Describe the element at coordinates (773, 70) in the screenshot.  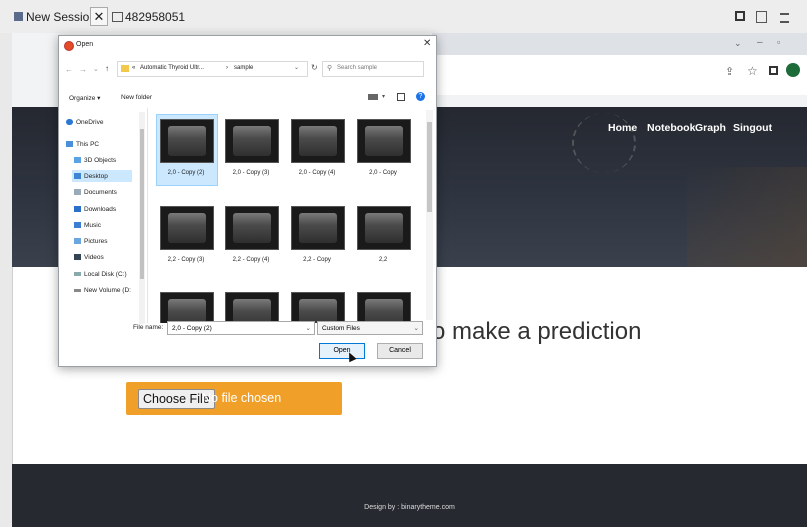
I see `sidebar-icon` at that location.